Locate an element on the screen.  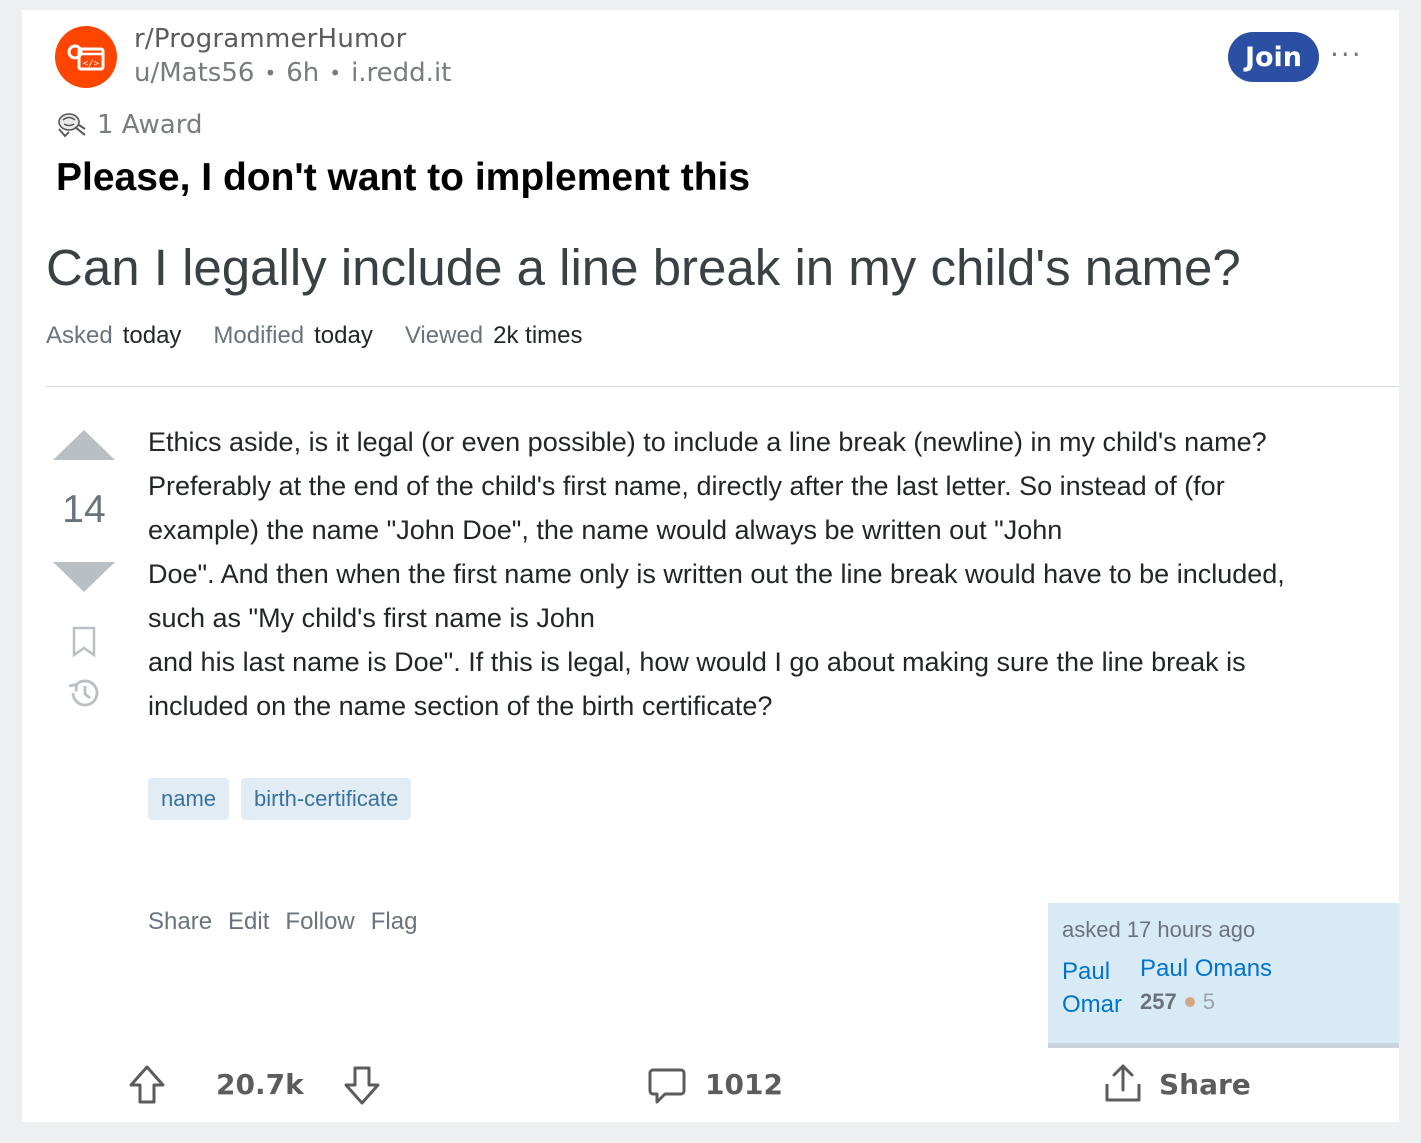
bronze-badge-count: 5 is located at coordinates (1208, 1001).